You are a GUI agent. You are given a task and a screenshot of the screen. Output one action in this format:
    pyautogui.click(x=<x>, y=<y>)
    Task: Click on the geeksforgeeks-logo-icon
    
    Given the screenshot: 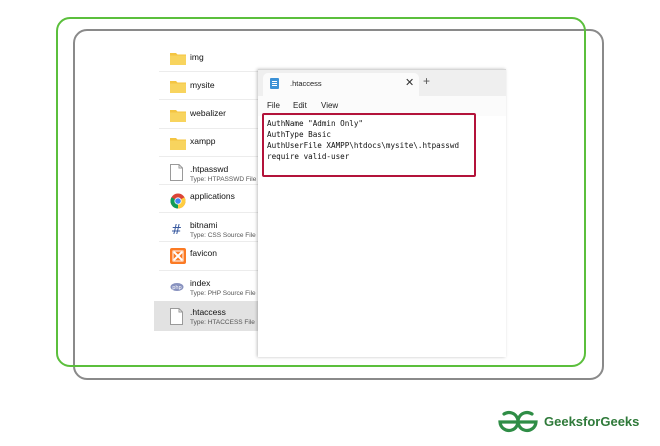 What is the action you would take?
    pyautogui.click(x=518, y=421)
    